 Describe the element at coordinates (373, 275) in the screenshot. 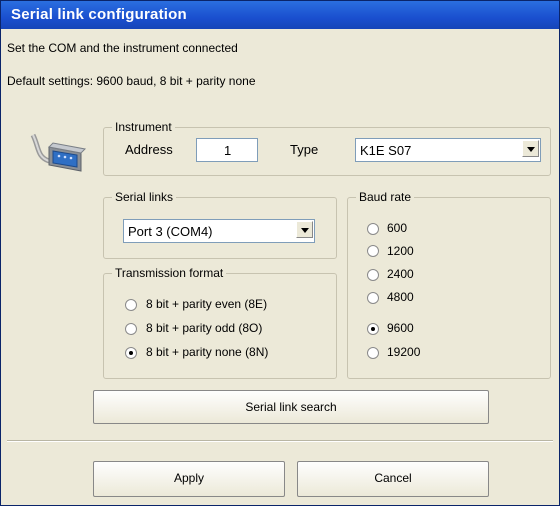

I see `baud-2400-radio` at that location.